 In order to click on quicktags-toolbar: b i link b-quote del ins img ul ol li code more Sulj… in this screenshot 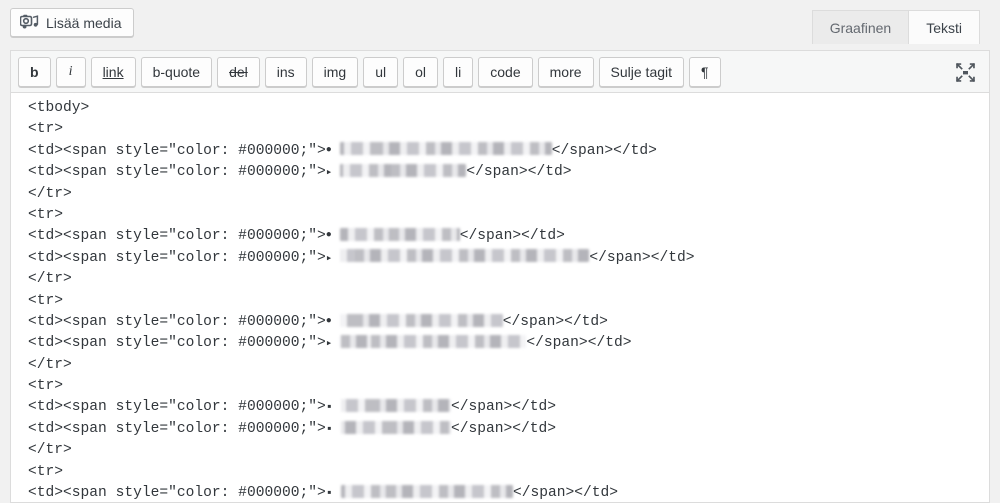, I will do `click(500, 71)`.